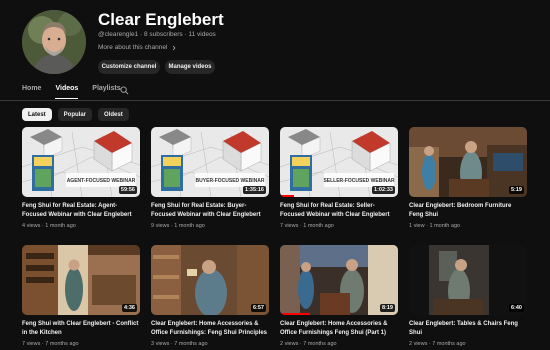 This screenshot has width=550, height=350. Describe the element at coordinates (417, 226) in the screenshot. I see `view-count: 1 view` at that location.